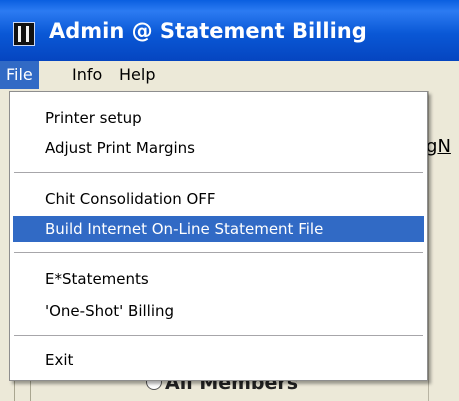  I want to click on menu-info: Info, so click(87, 75).